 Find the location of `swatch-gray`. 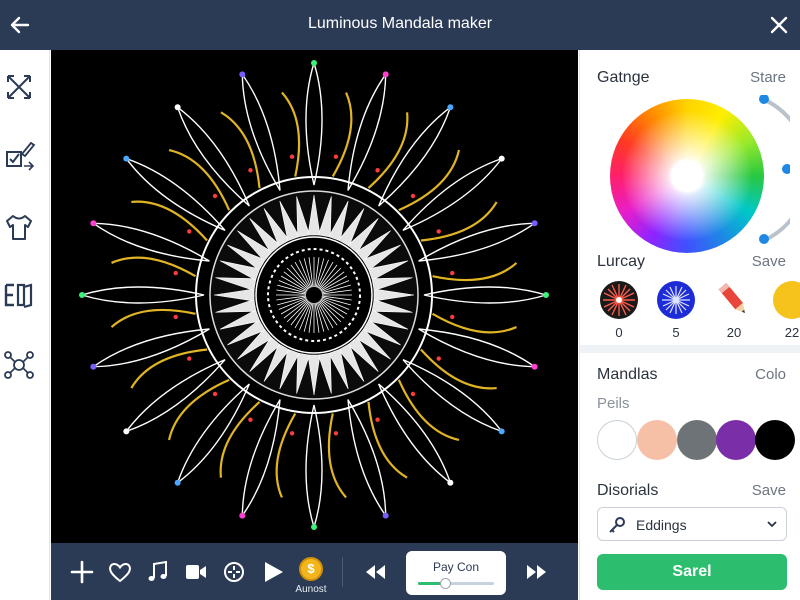

swatch-gray is located at coordinates (697, 440).